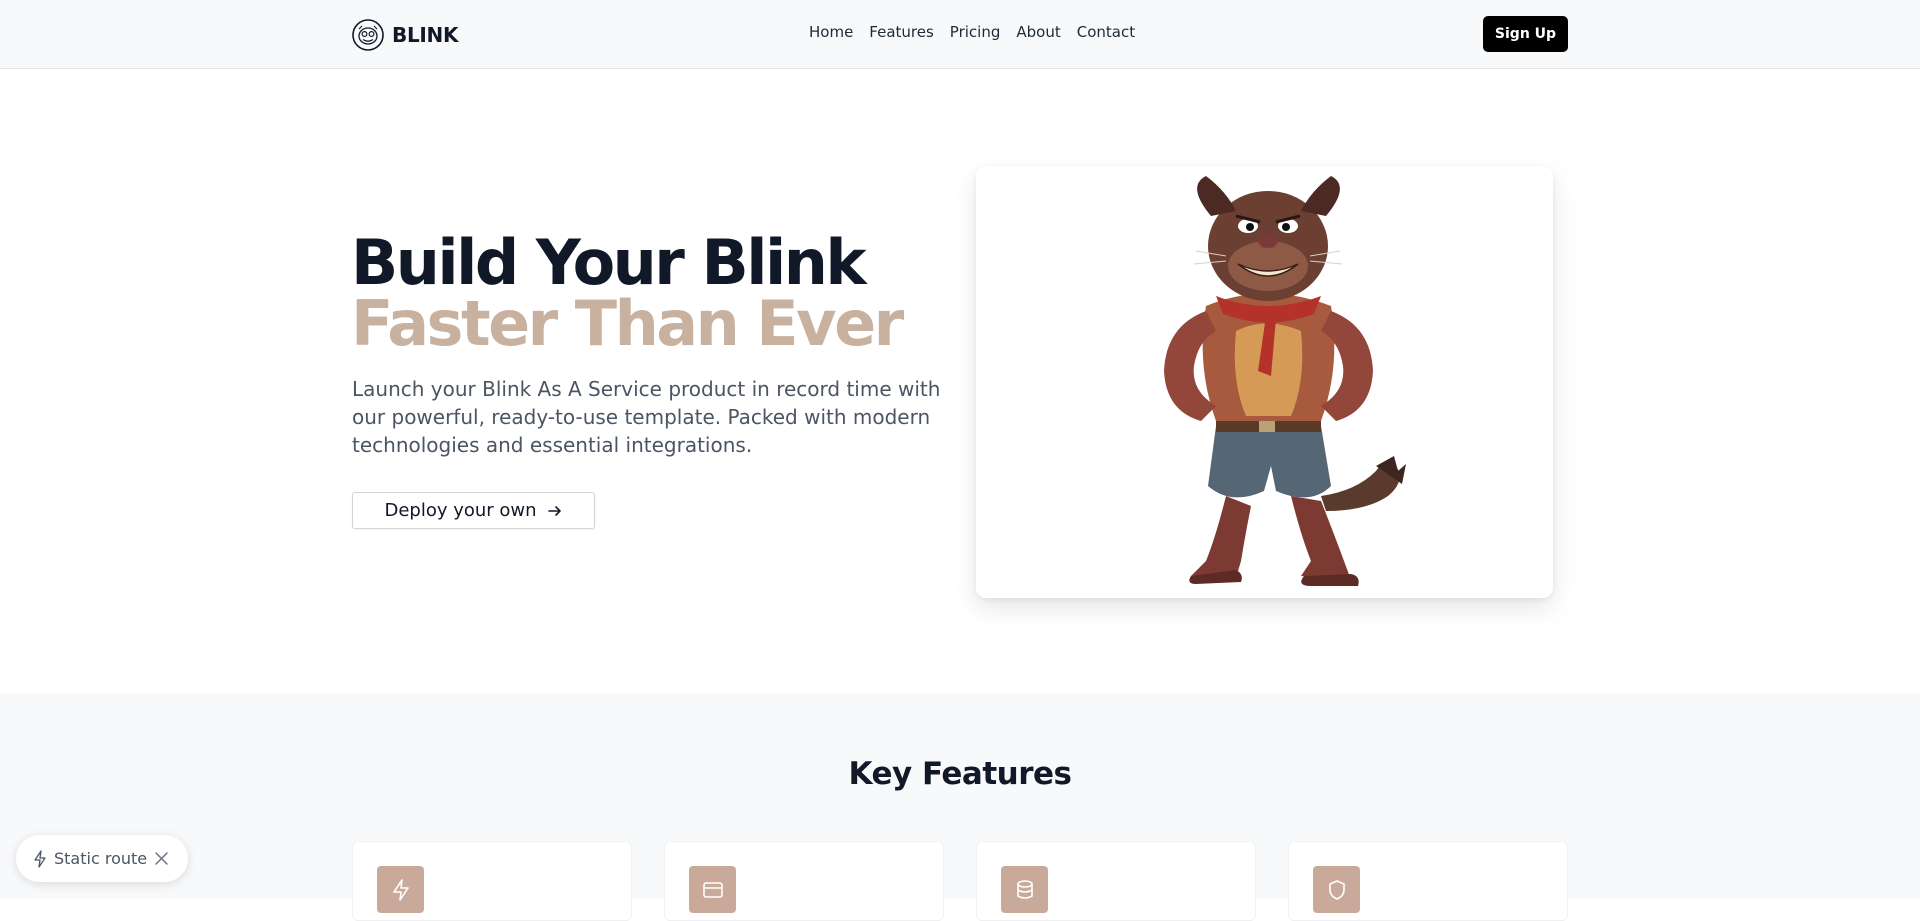  Describe the element at coordinates (554, 510) in the screenshot. I see `arrow-right-icon` at that location.